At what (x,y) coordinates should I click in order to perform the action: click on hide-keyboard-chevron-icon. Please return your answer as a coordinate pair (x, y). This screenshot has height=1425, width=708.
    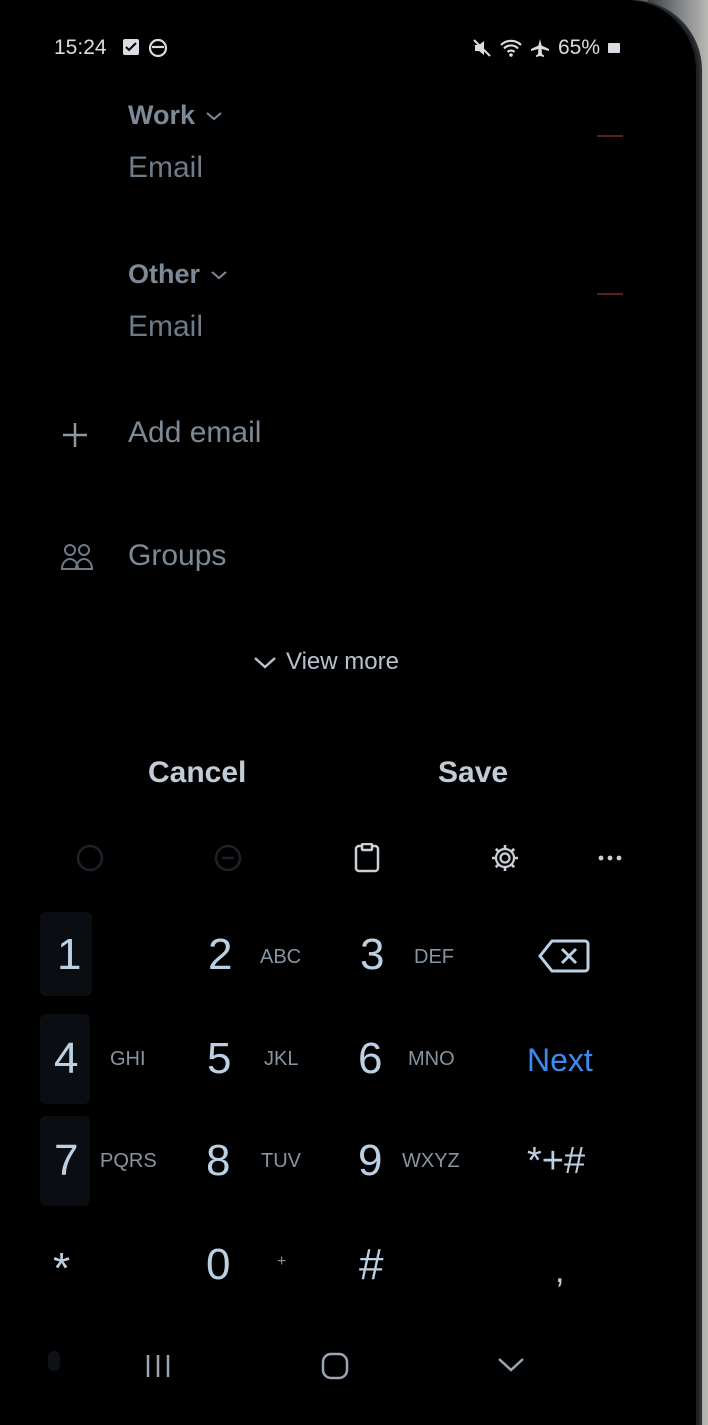
    Looking at the image, I should click on (511, 1365).